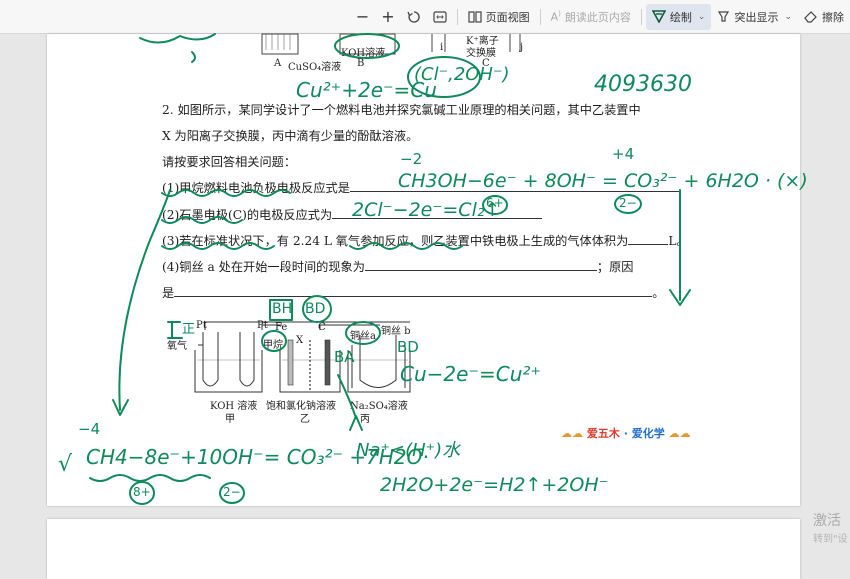 This screenshot has width=850, height=579. I want to click on logo-icon-right: ☁☁, so click(679, 433).